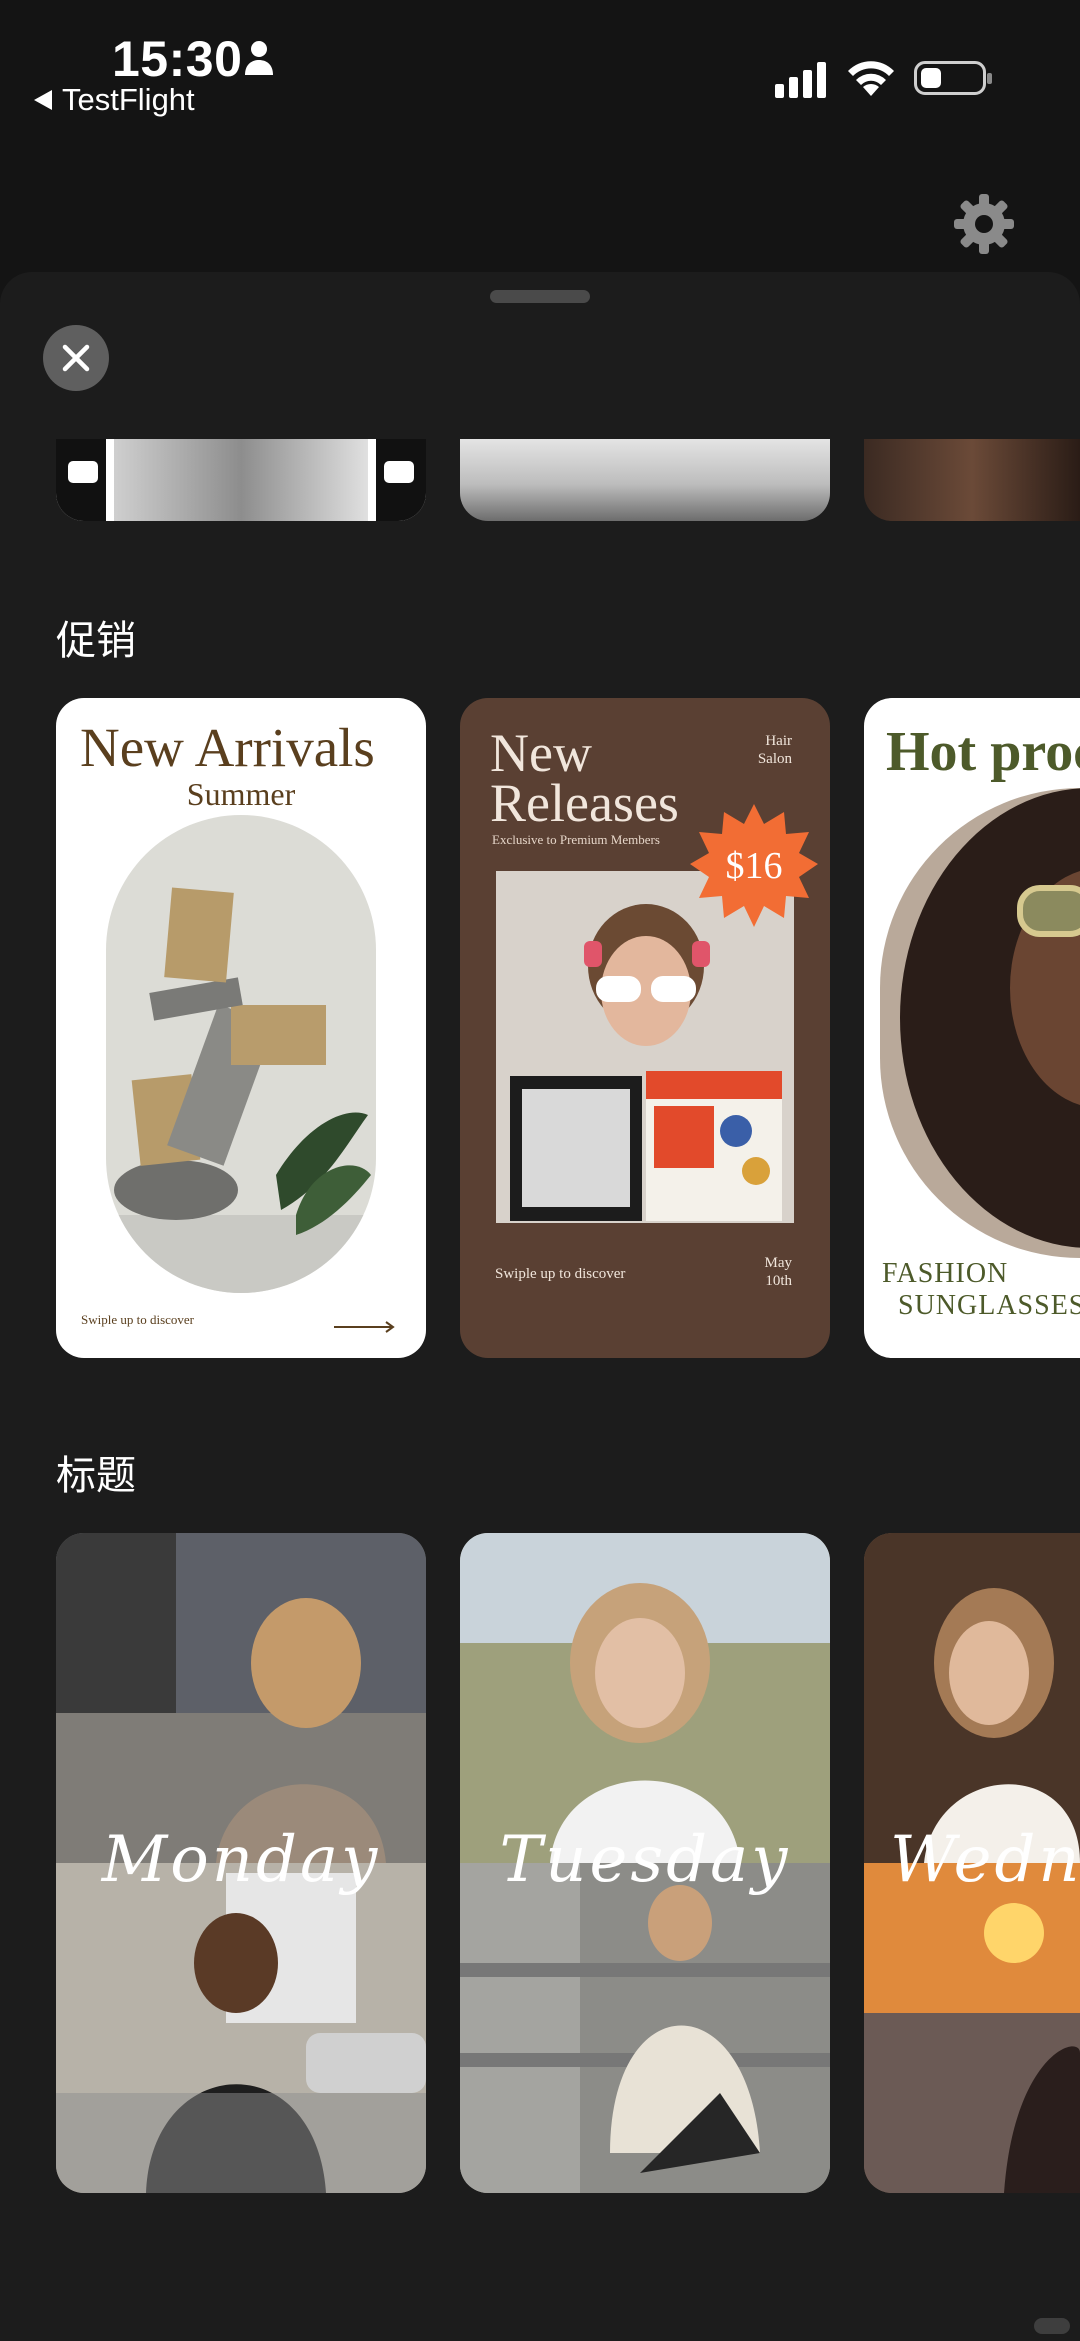 This screenshot has width=1080, height=2341. Describe the element at coordinates (953, 78) in the screenshot. I see `battery-icon` at that location.